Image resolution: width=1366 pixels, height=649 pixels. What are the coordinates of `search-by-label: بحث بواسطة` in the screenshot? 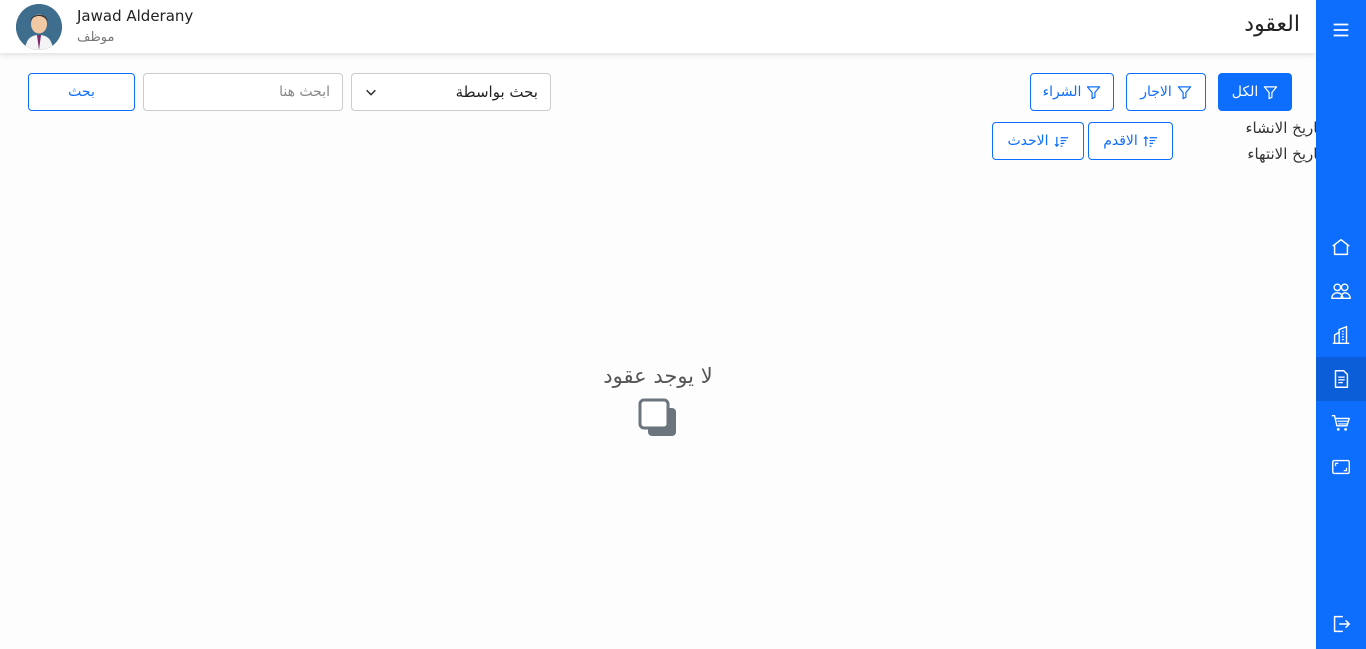 It's located at (496, 92).